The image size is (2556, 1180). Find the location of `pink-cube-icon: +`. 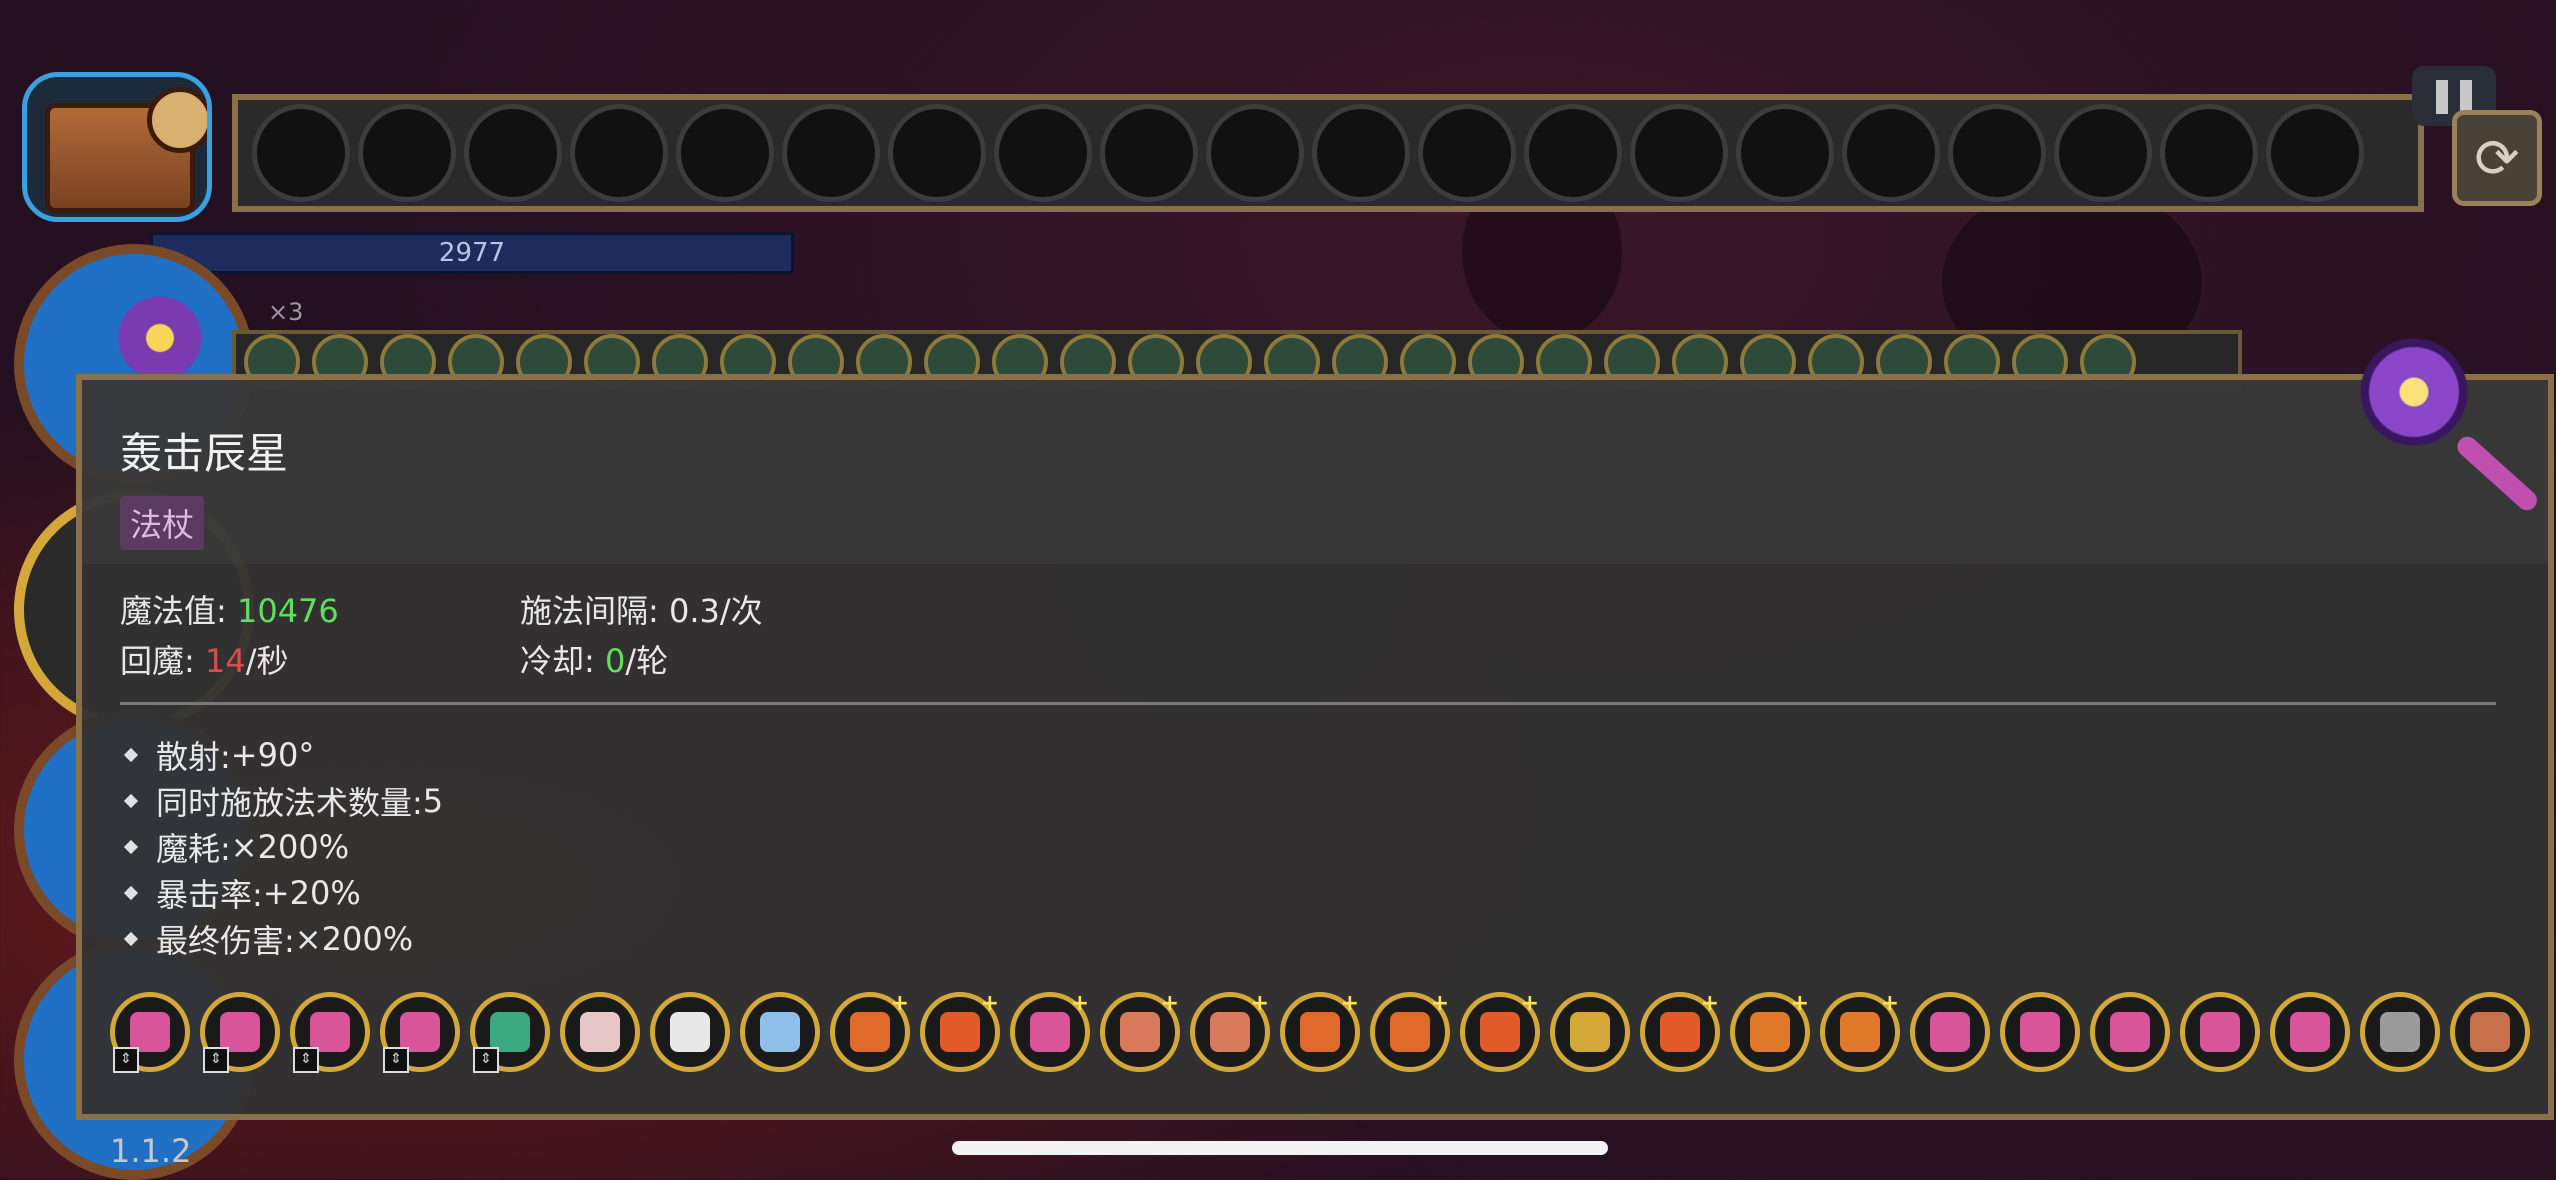

pink-cube-icon: + is located at coordinates (1050, 1031).